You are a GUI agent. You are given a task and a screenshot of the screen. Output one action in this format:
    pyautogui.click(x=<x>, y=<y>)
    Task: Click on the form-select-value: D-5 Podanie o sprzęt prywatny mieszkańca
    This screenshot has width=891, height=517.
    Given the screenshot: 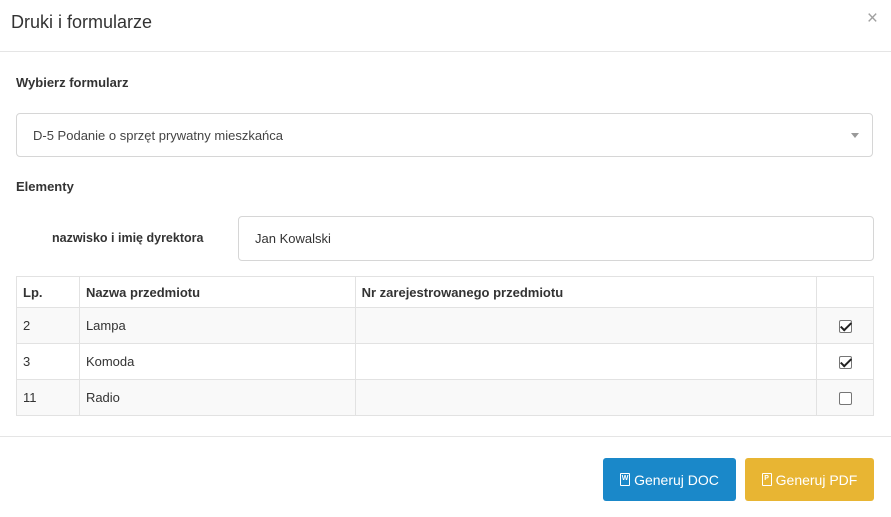 What is the action you would take?
    pyautogui.click(x=158, y=135)
    